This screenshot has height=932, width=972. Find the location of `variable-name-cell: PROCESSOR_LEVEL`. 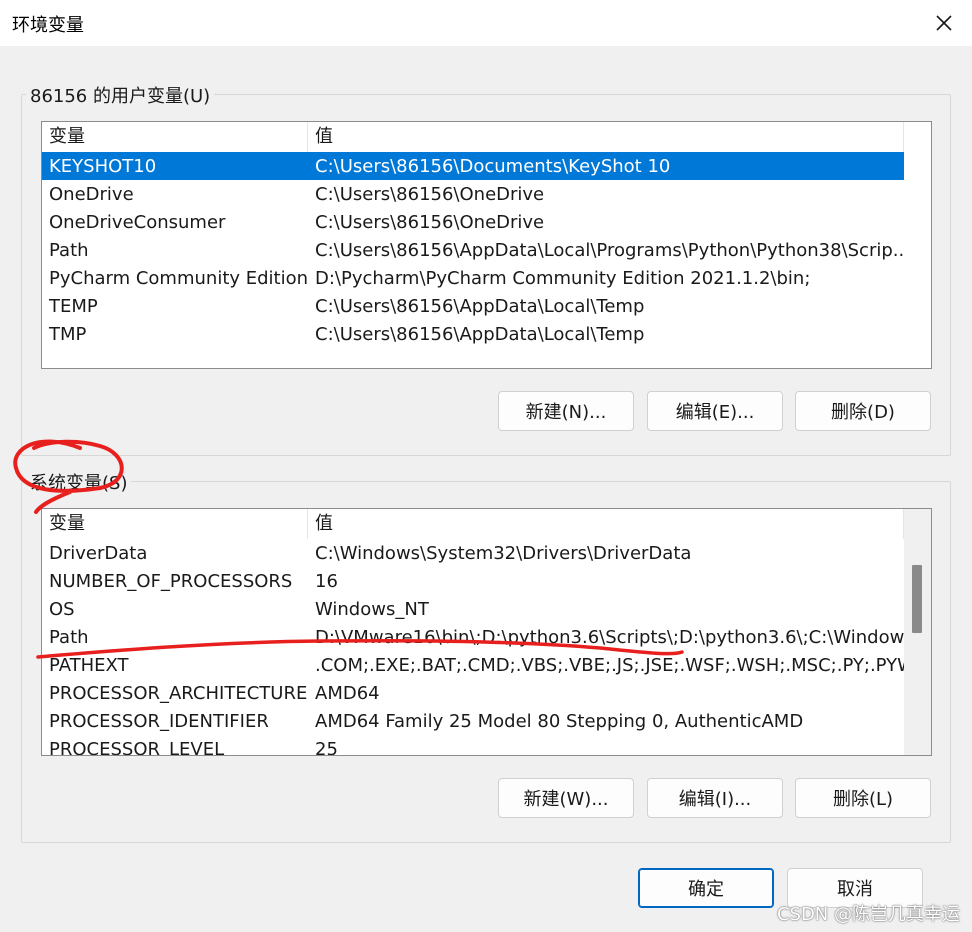

variable-name-cell: PROCESSOR_LEVEL is located at coordinates (137, 747).